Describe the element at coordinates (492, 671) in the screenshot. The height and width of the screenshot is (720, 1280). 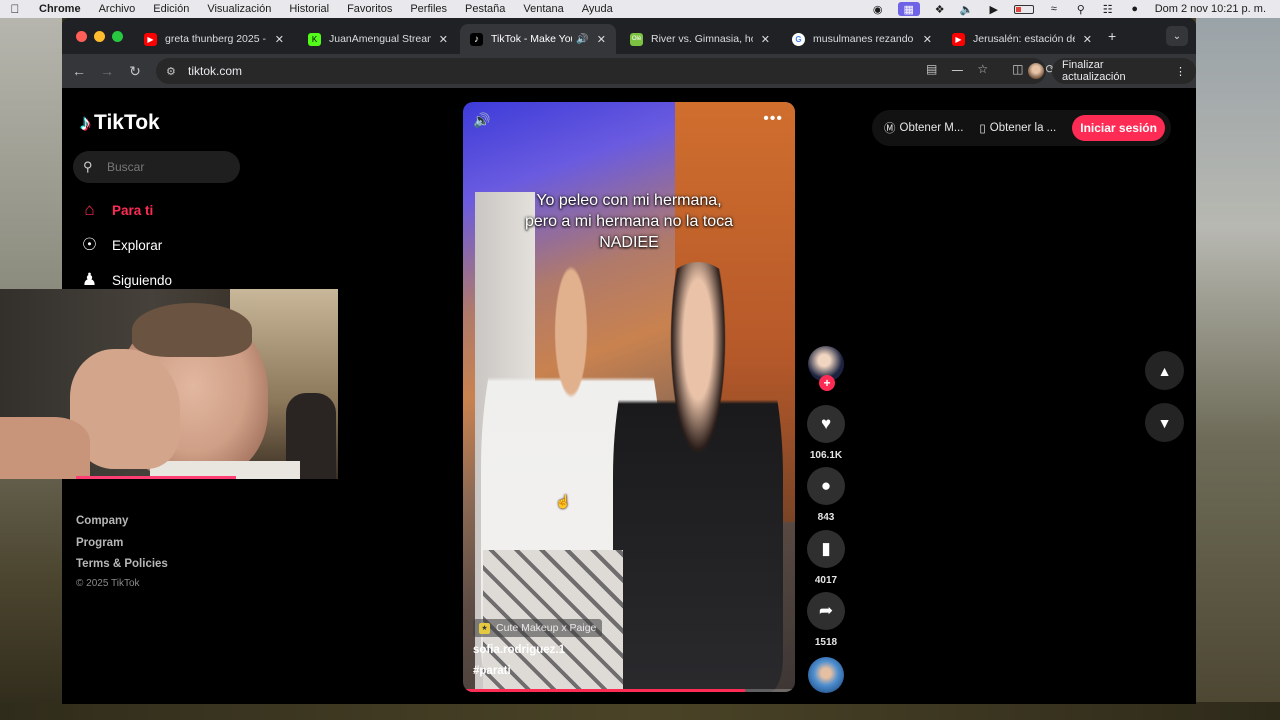
I see `video-hashtag: #parati` at that location.